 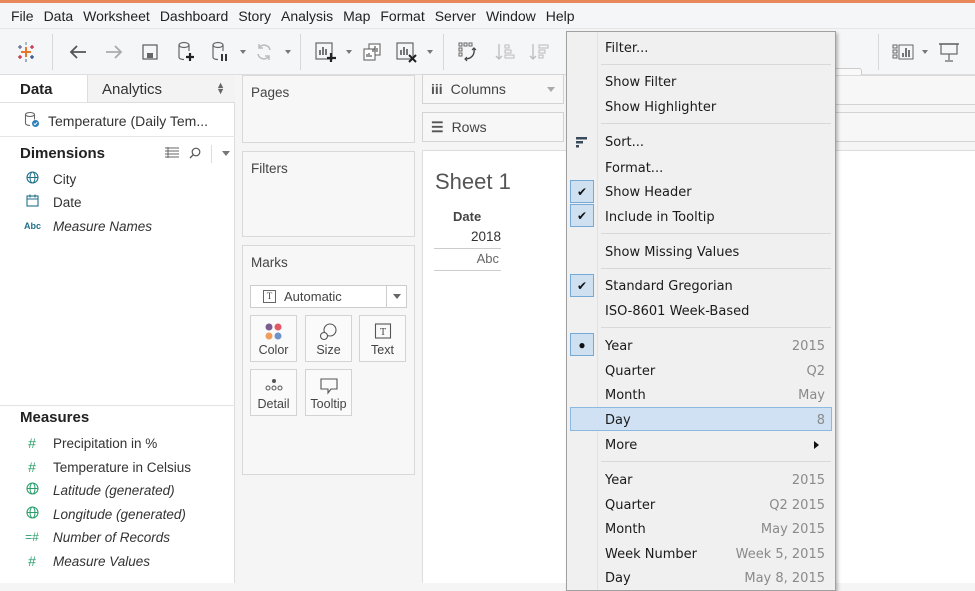 I want to click on field-label: Number of Records, so click(x=112, y=537).